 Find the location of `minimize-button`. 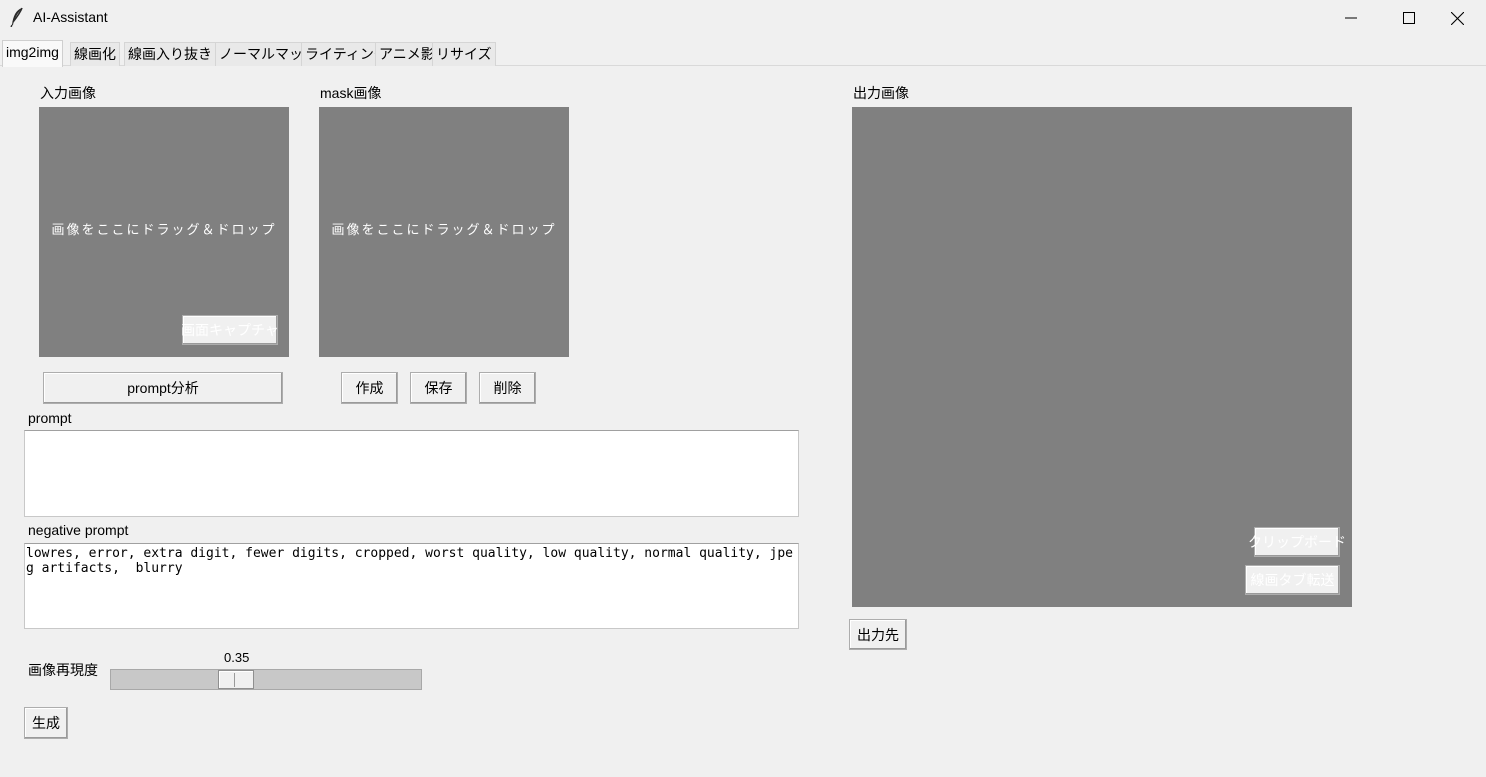

minimize-button is located at coordinates (1351, 18).